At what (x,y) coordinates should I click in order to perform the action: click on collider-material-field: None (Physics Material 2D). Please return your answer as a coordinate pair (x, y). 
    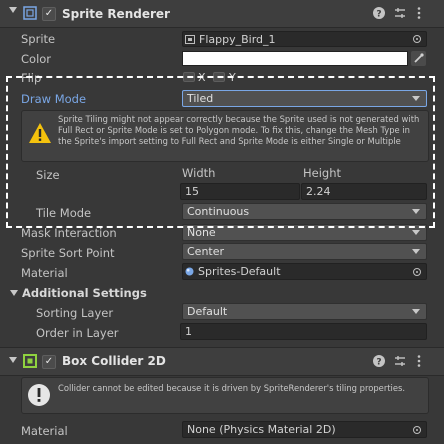
    Looking at the image, I should click on (304, 429).